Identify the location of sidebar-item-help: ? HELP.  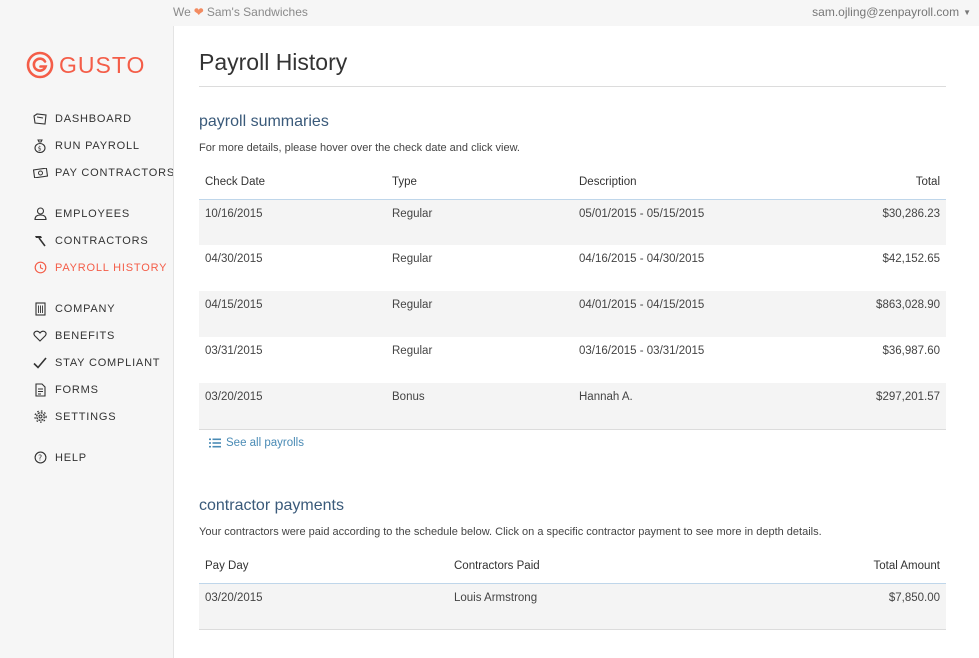
(59, 457).